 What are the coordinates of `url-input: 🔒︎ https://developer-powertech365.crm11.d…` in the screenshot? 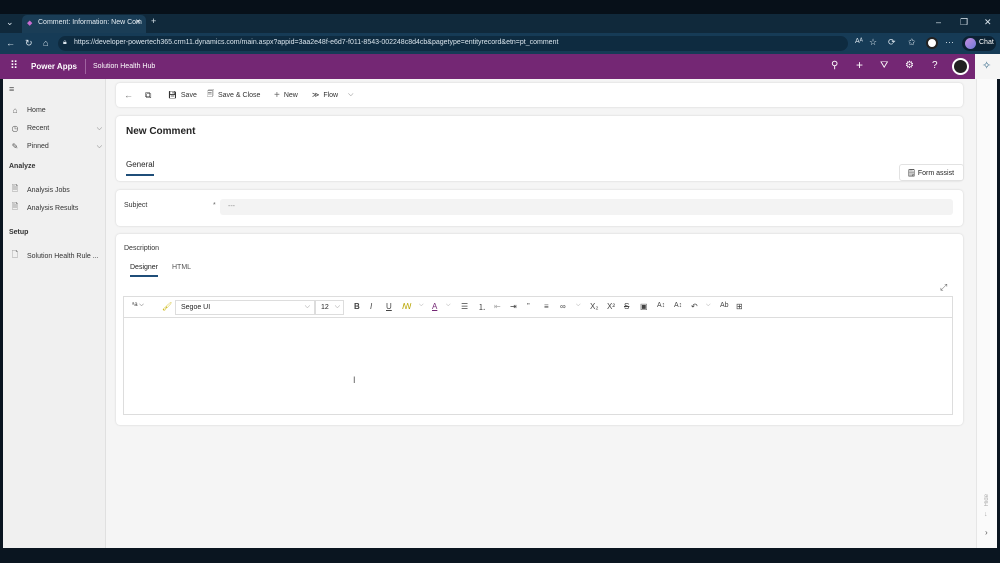 It's located at (453, 43).